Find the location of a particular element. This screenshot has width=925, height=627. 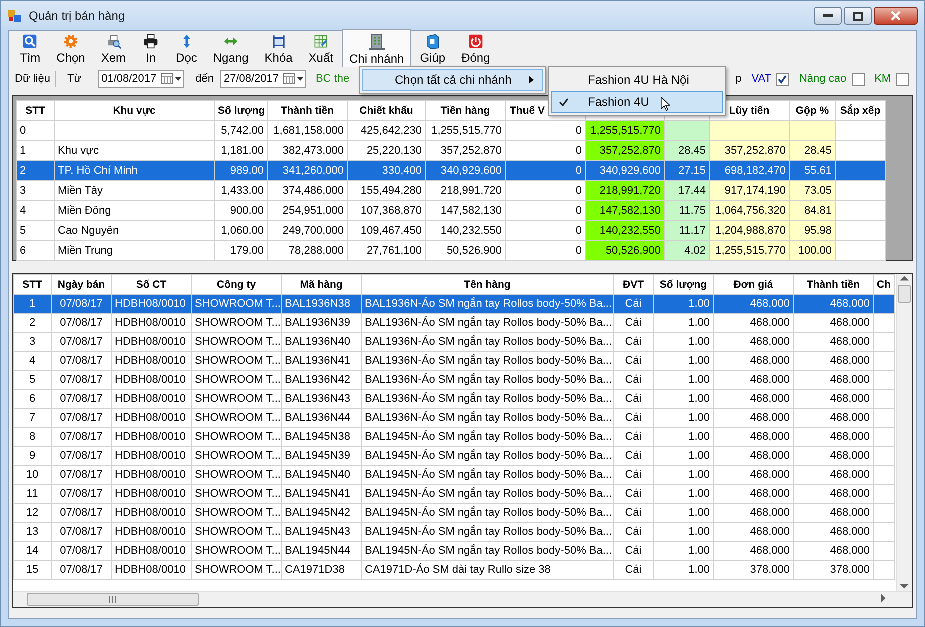

table-row: 6 Miền Trung 179.00 78,288,000 27,761,100 50,526,900 0 50,526,900 4.02 1,255,515,770 100.00 is located at coordinates (451, 250).